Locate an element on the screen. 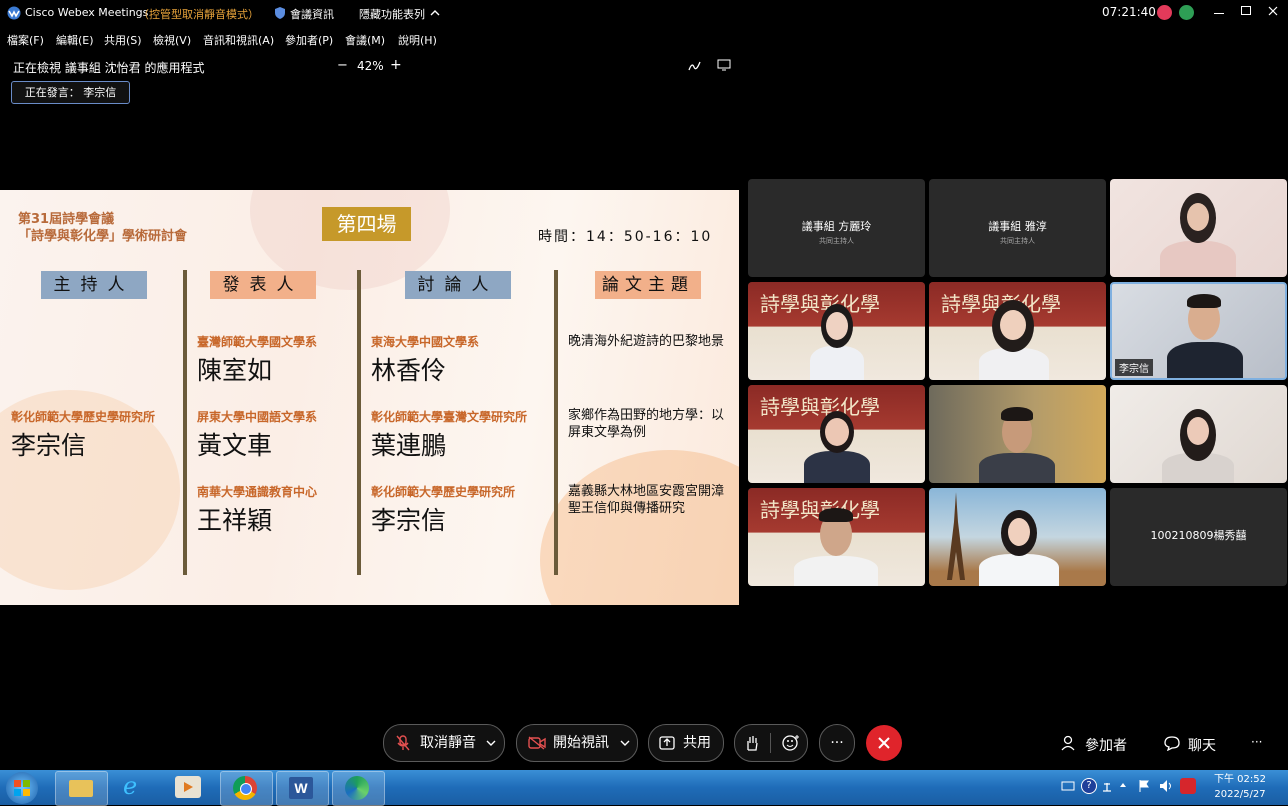  menu-share: 共用(S) is located at coordinates (123, 40).